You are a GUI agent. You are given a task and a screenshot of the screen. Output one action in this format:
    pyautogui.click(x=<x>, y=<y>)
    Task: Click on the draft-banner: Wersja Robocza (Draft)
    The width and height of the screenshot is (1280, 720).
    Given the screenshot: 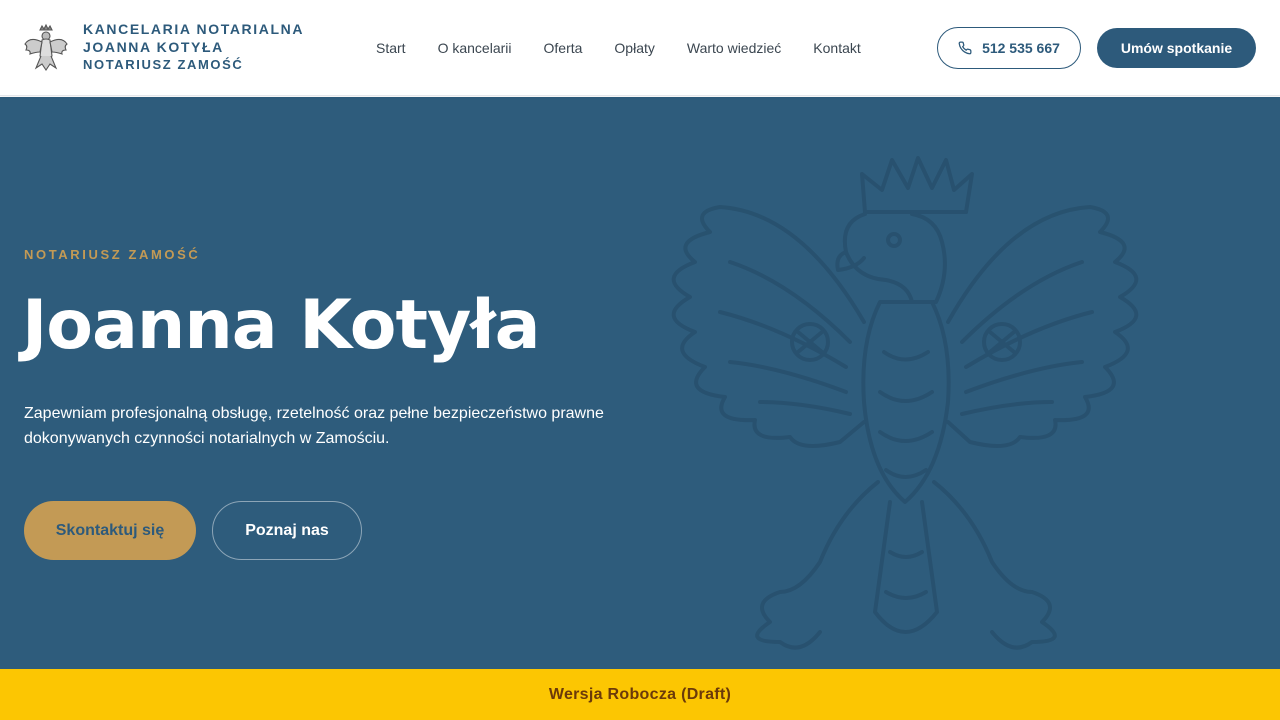 What is the action you would take?
    pyautogui.click(x=640, y=694)
    